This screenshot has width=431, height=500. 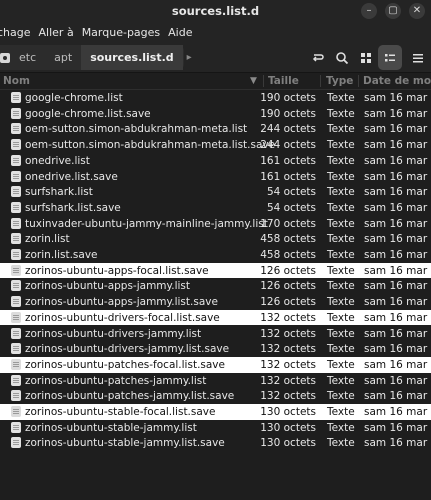 I want to click on column-date: Date de modifi, so click(x=397, y=81).